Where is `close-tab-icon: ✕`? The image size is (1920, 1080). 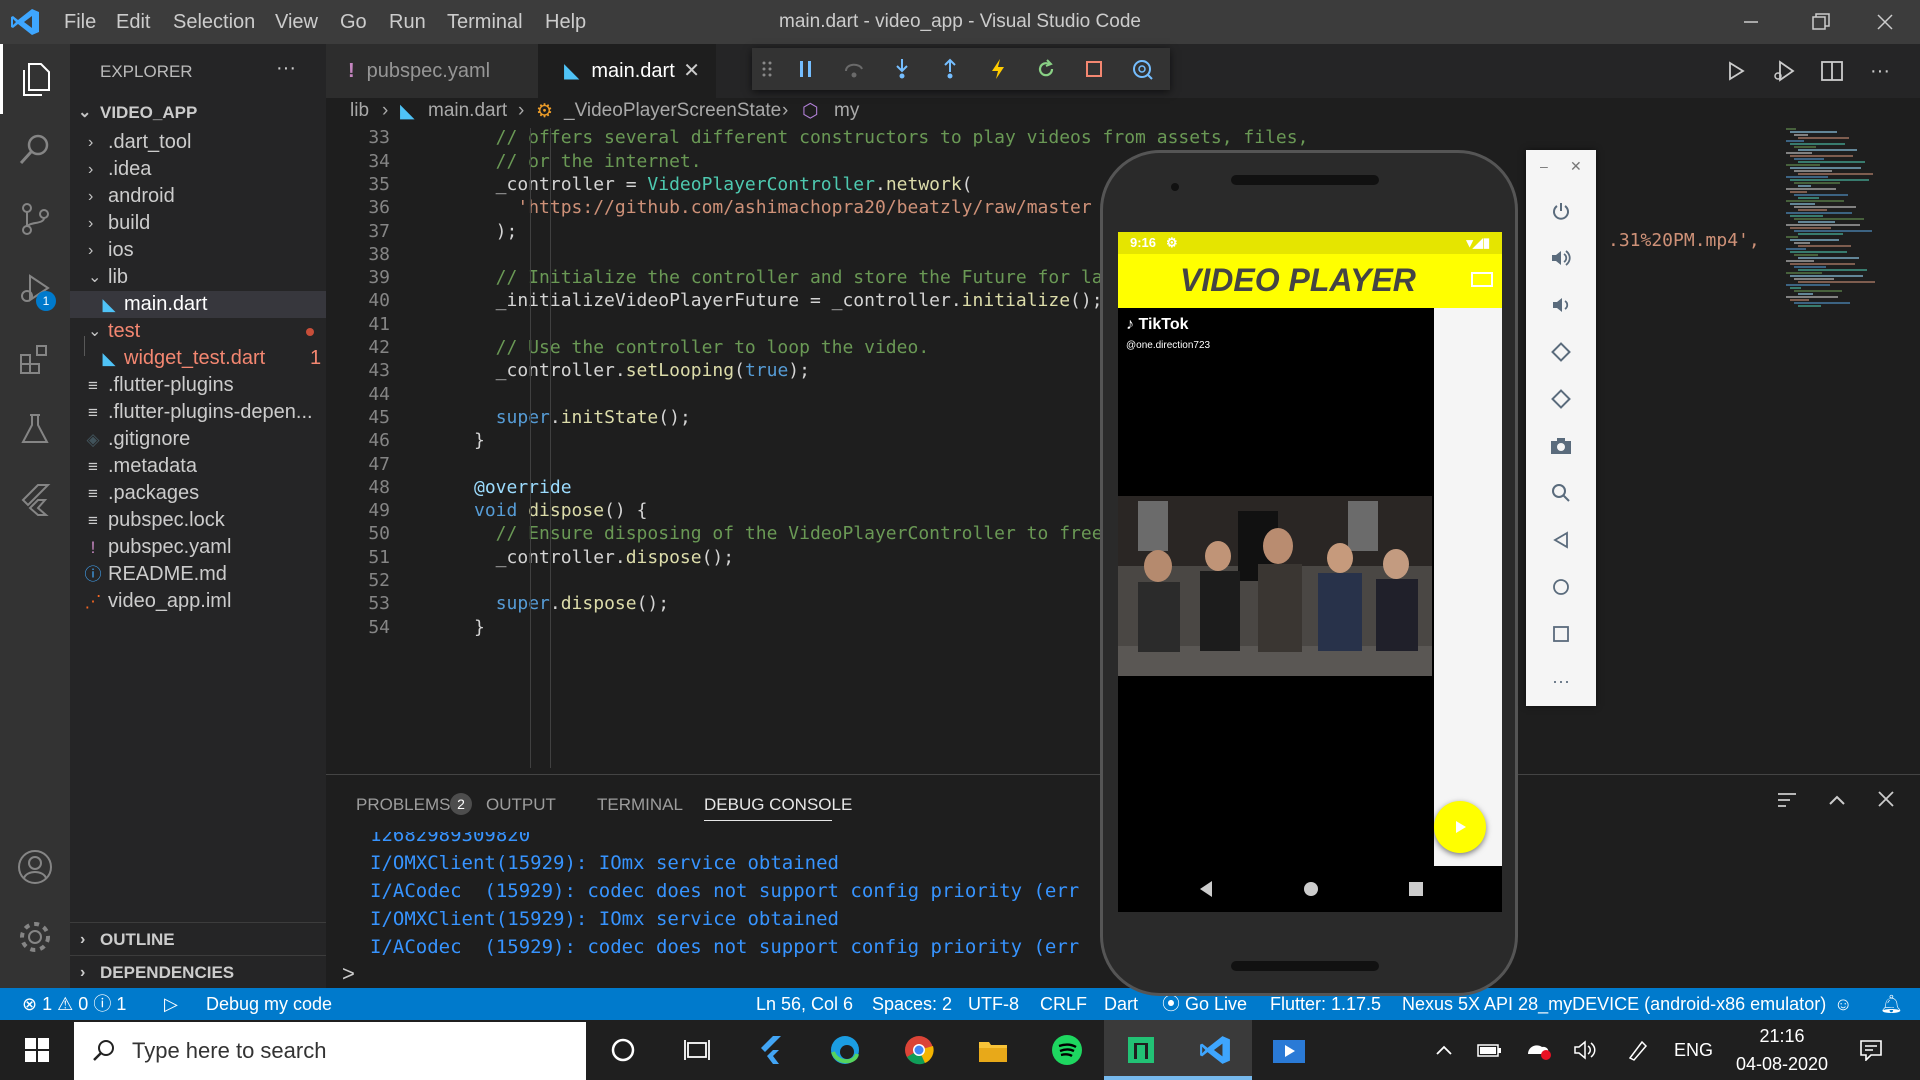
close-tab-icon: ✕ is located at coordinates (691, 71).